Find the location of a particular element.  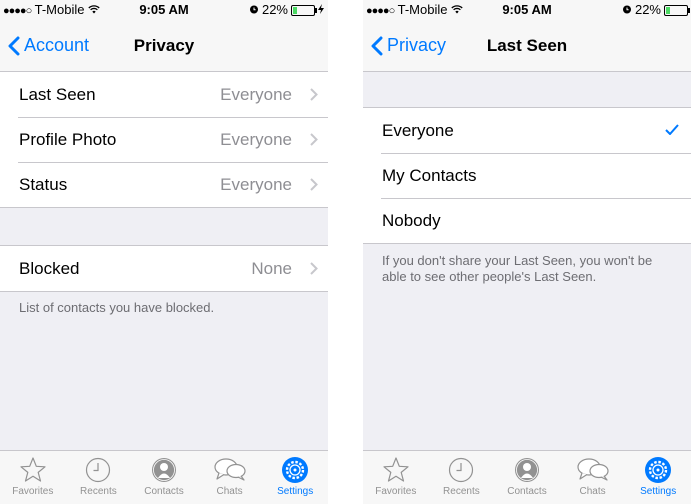

option-my-contacts: My Contacts is located at coordinates (527, 175).